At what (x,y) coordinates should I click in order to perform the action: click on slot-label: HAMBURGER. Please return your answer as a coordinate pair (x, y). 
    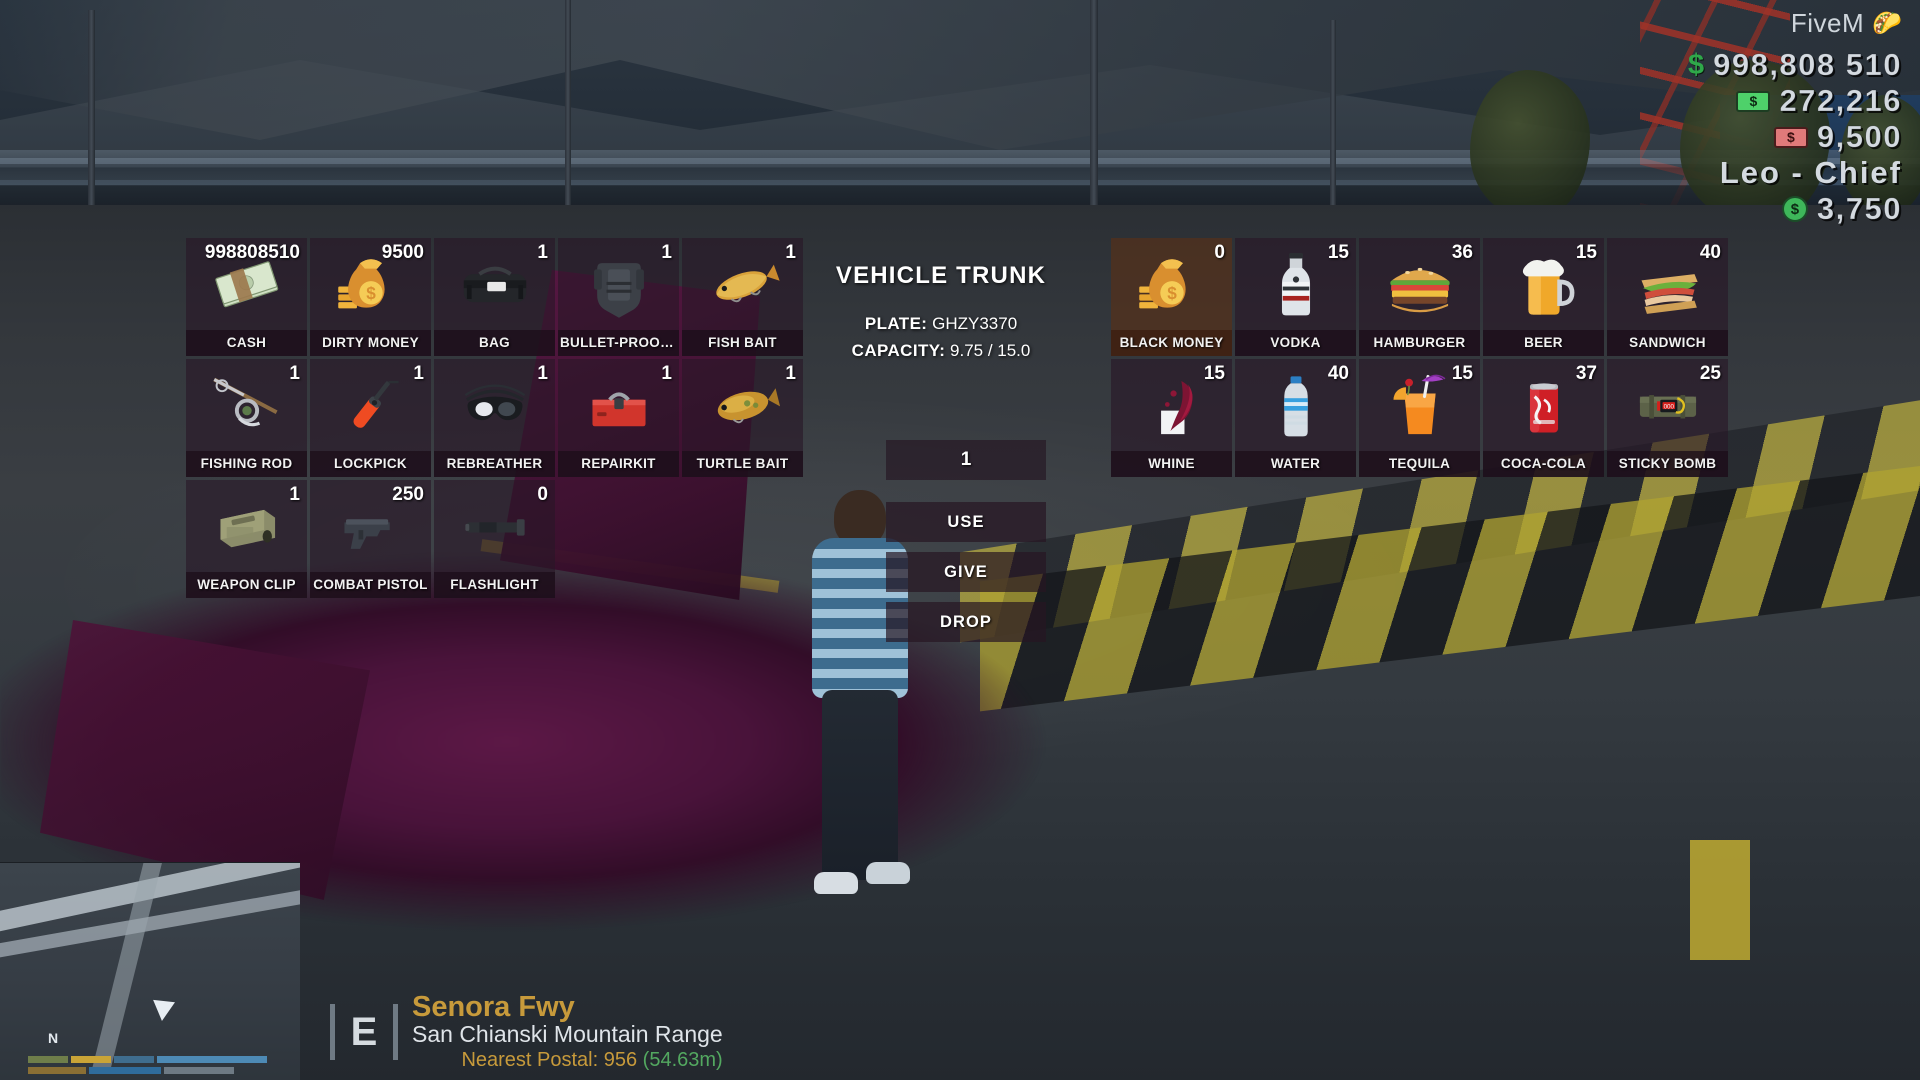
    Looking at the image, I should click on (1419, 343).